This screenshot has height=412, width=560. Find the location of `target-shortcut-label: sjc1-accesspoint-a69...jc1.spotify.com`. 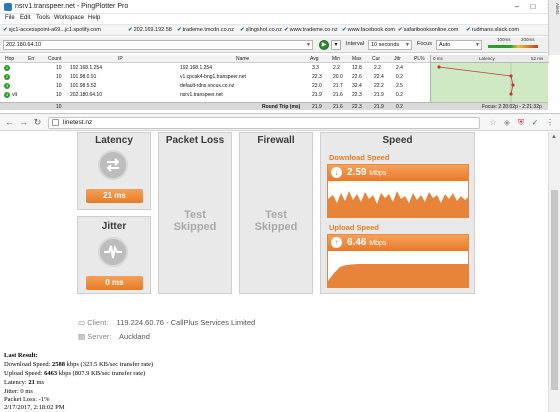

target-shortcut-label: sjc1-accesspoint-a69...jc1.spotify.com is located at coordinates (54, 30).